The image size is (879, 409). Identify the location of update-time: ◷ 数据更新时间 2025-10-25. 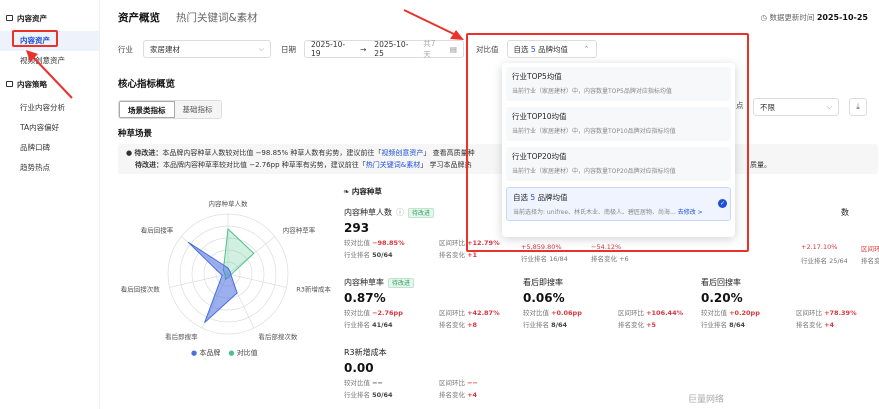
(814, 17).